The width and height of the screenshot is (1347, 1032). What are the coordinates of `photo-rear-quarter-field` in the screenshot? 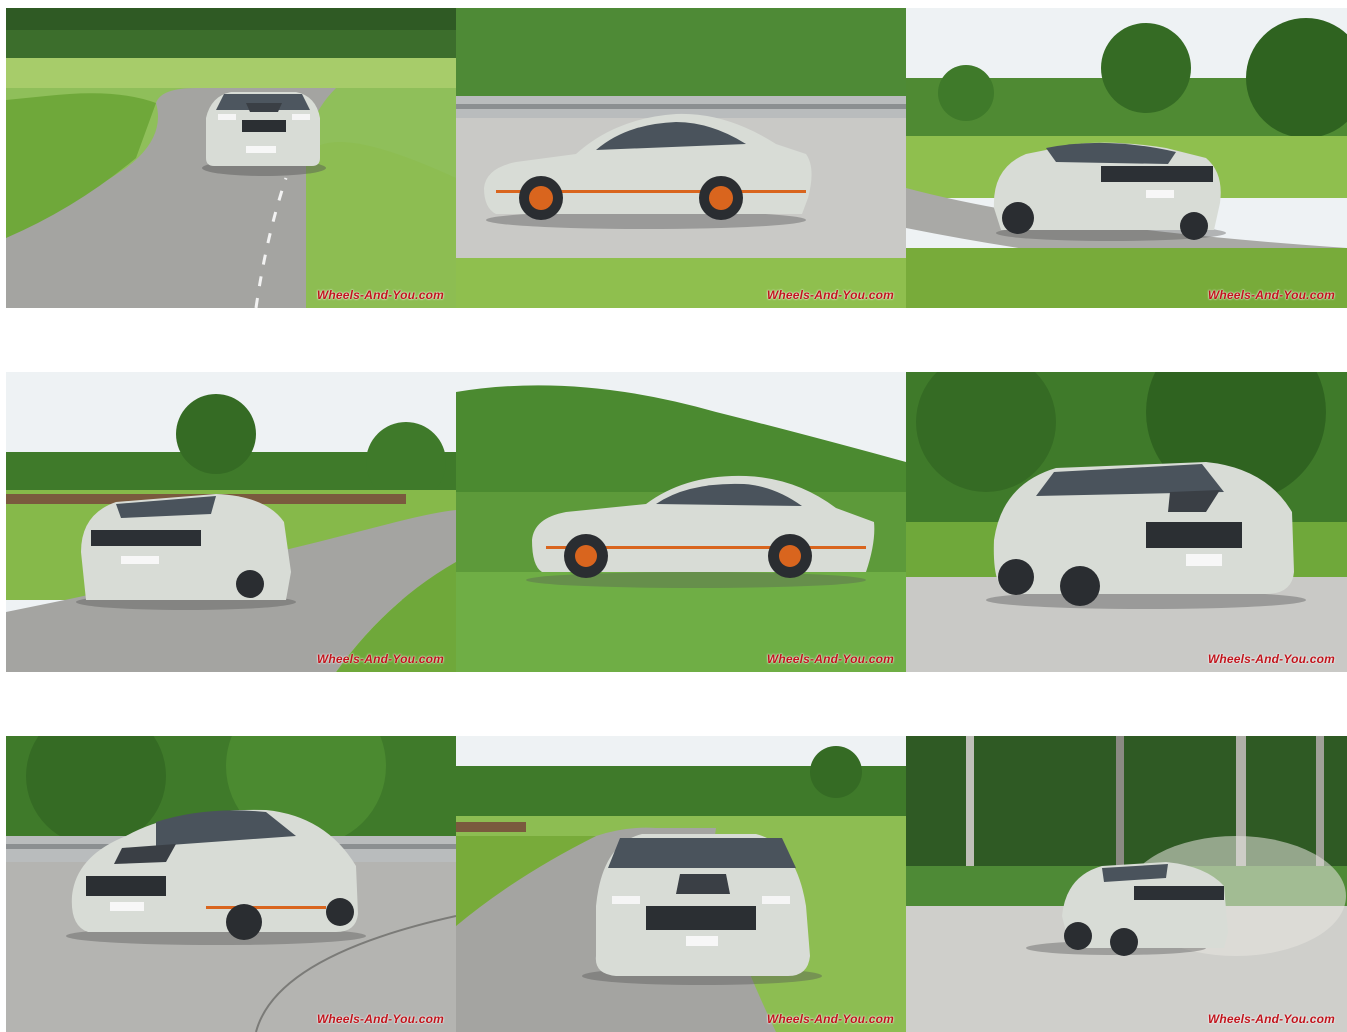 It's located at (1126, 158).